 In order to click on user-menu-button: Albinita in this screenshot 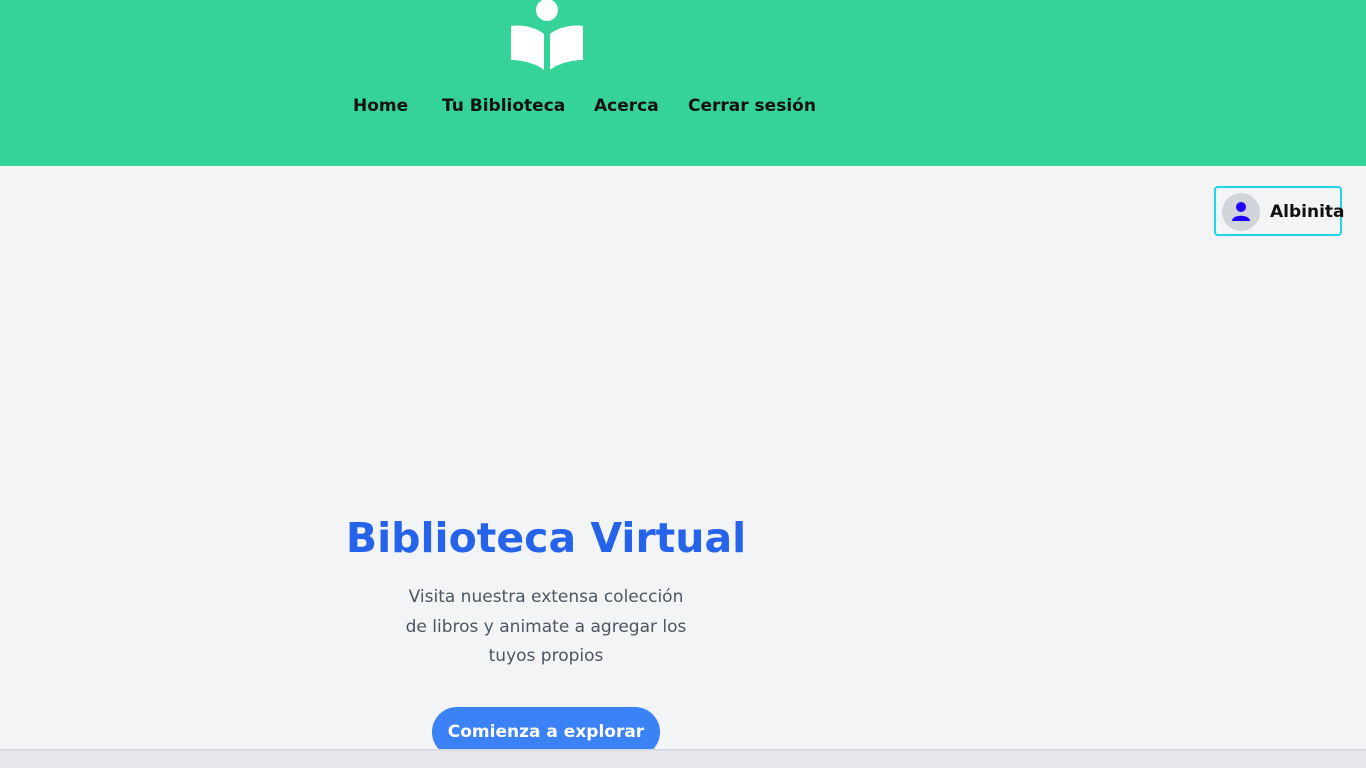, I will do `click(1279, 211)`.